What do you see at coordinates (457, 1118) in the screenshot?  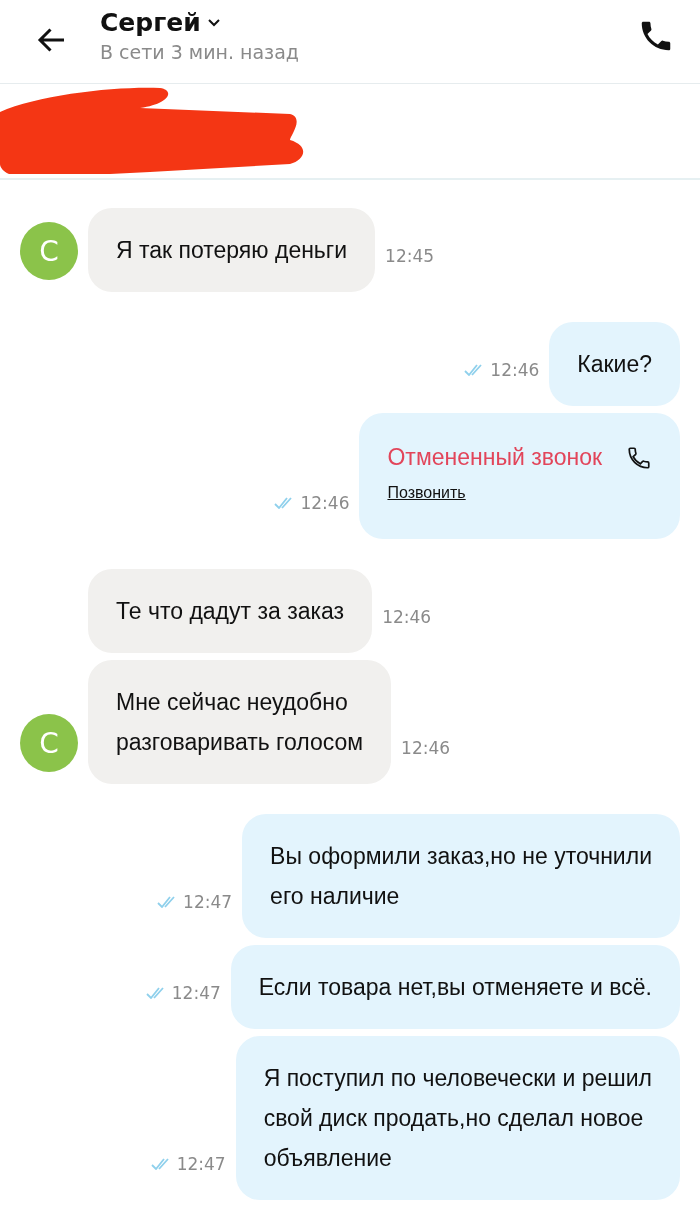 I see `message-bubble: Я поступил по человечески и решил свой диск продать,но сделал новое объявление` at bounding box center [457, 1118].